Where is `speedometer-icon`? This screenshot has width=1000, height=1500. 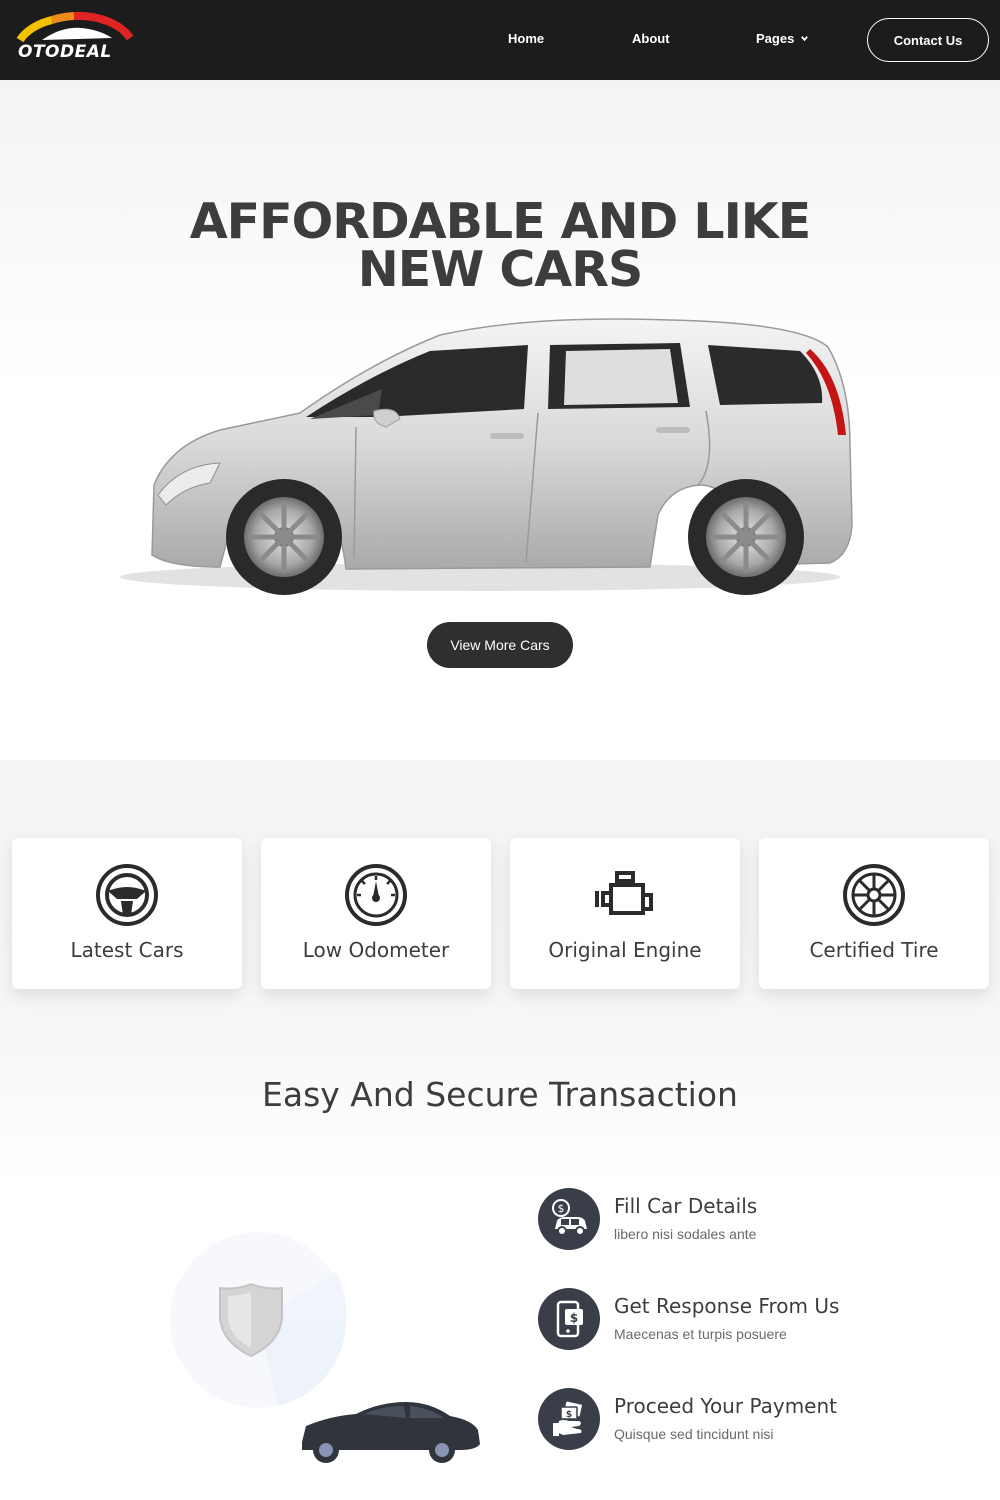
speedometer-icon is located at coordinates (376, 895).